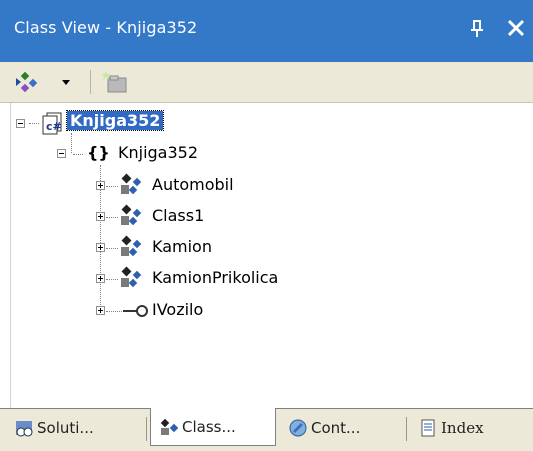 The height and width of the screenshot is (451, 533). Describe the element at coordinates (177, 309) in the screenshot. I see `interface-node-label: IVozilo` at that location.